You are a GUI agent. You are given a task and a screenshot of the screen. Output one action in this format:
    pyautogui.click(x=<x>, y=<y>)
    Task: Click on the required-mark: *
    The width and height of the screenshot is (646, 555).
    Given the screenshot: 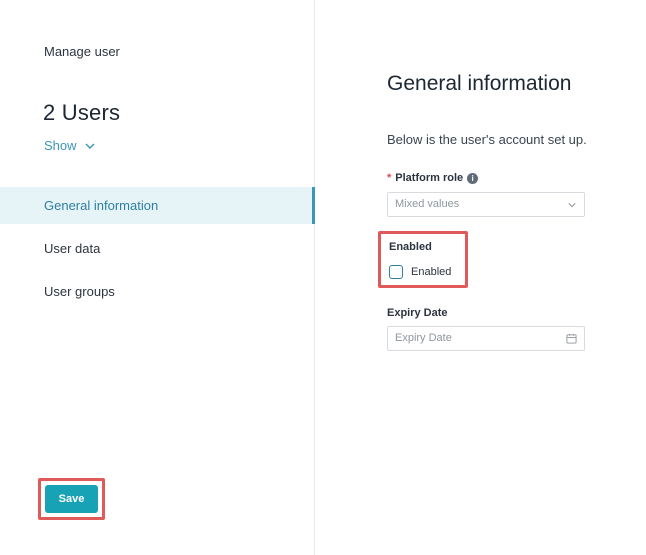 What is the action you would take?
    pyautogui.click(x=389, y=178)
    